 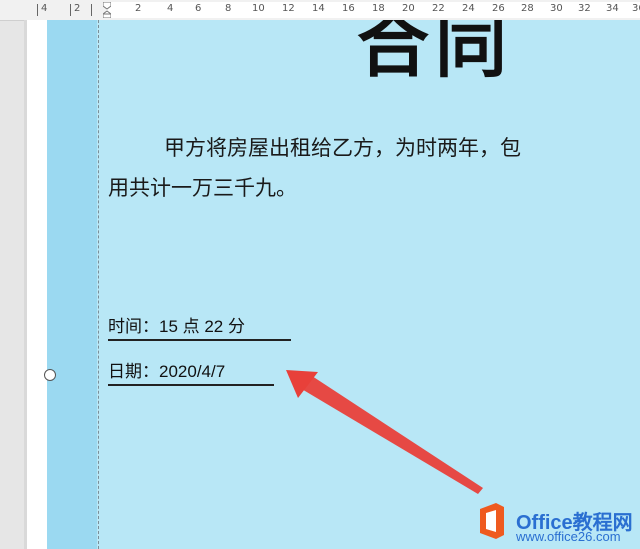 I want to click on annotation-arrow-icon, so click(x=384, y=432).